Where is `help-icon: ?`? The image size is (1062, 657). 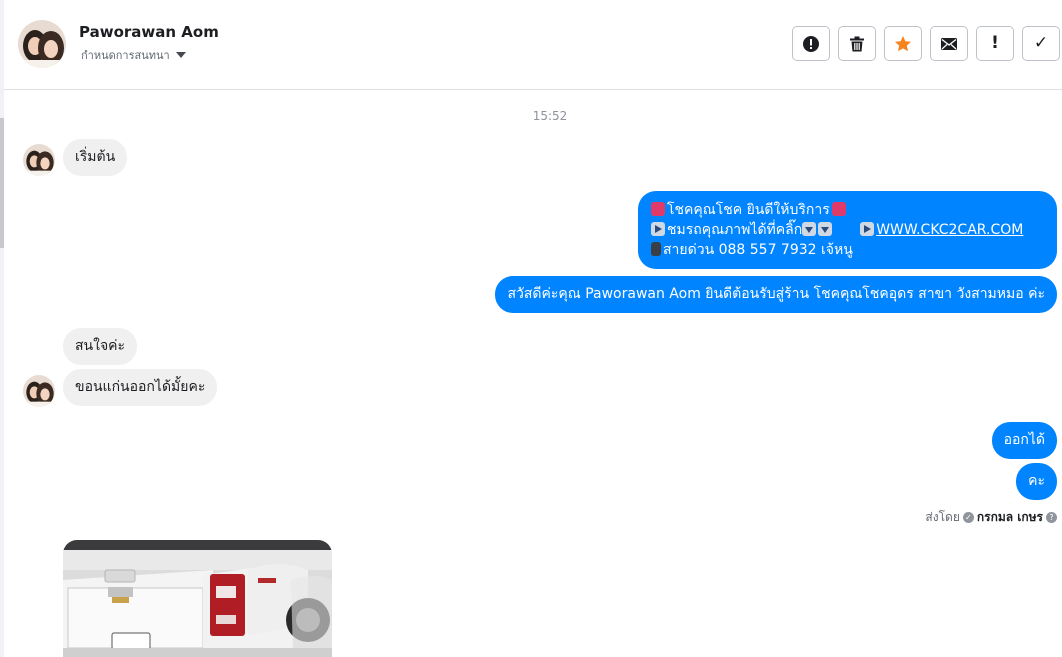
help-icon: ? is located at coordinates (1051, 517).